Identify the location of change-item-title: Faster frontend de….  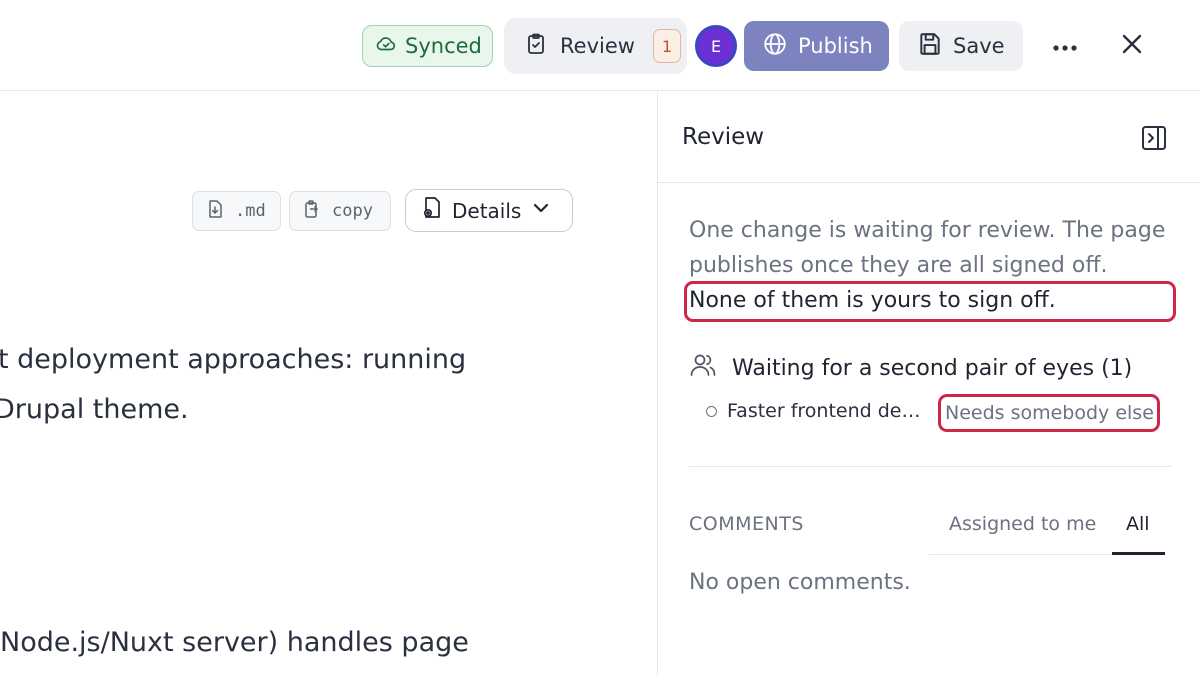
(824, 411).